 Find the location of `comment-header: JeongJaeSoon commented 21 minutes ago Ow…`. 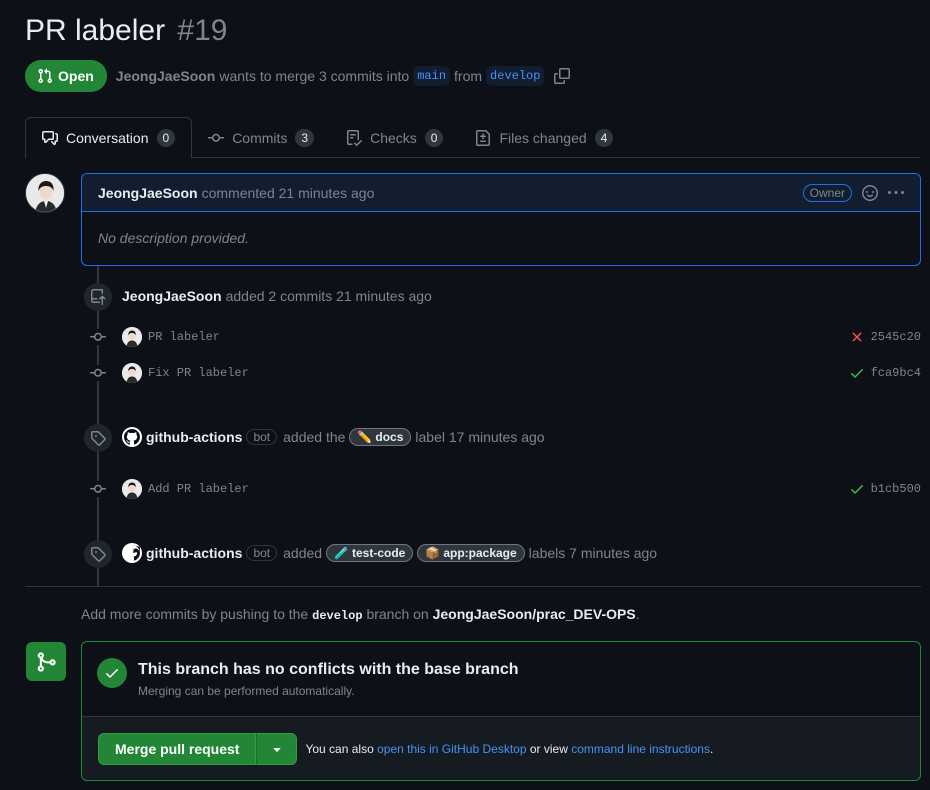

comment-header: JeongJaeSoon commented 21 minutes ago Ow… is located at coordinates (501, 193).